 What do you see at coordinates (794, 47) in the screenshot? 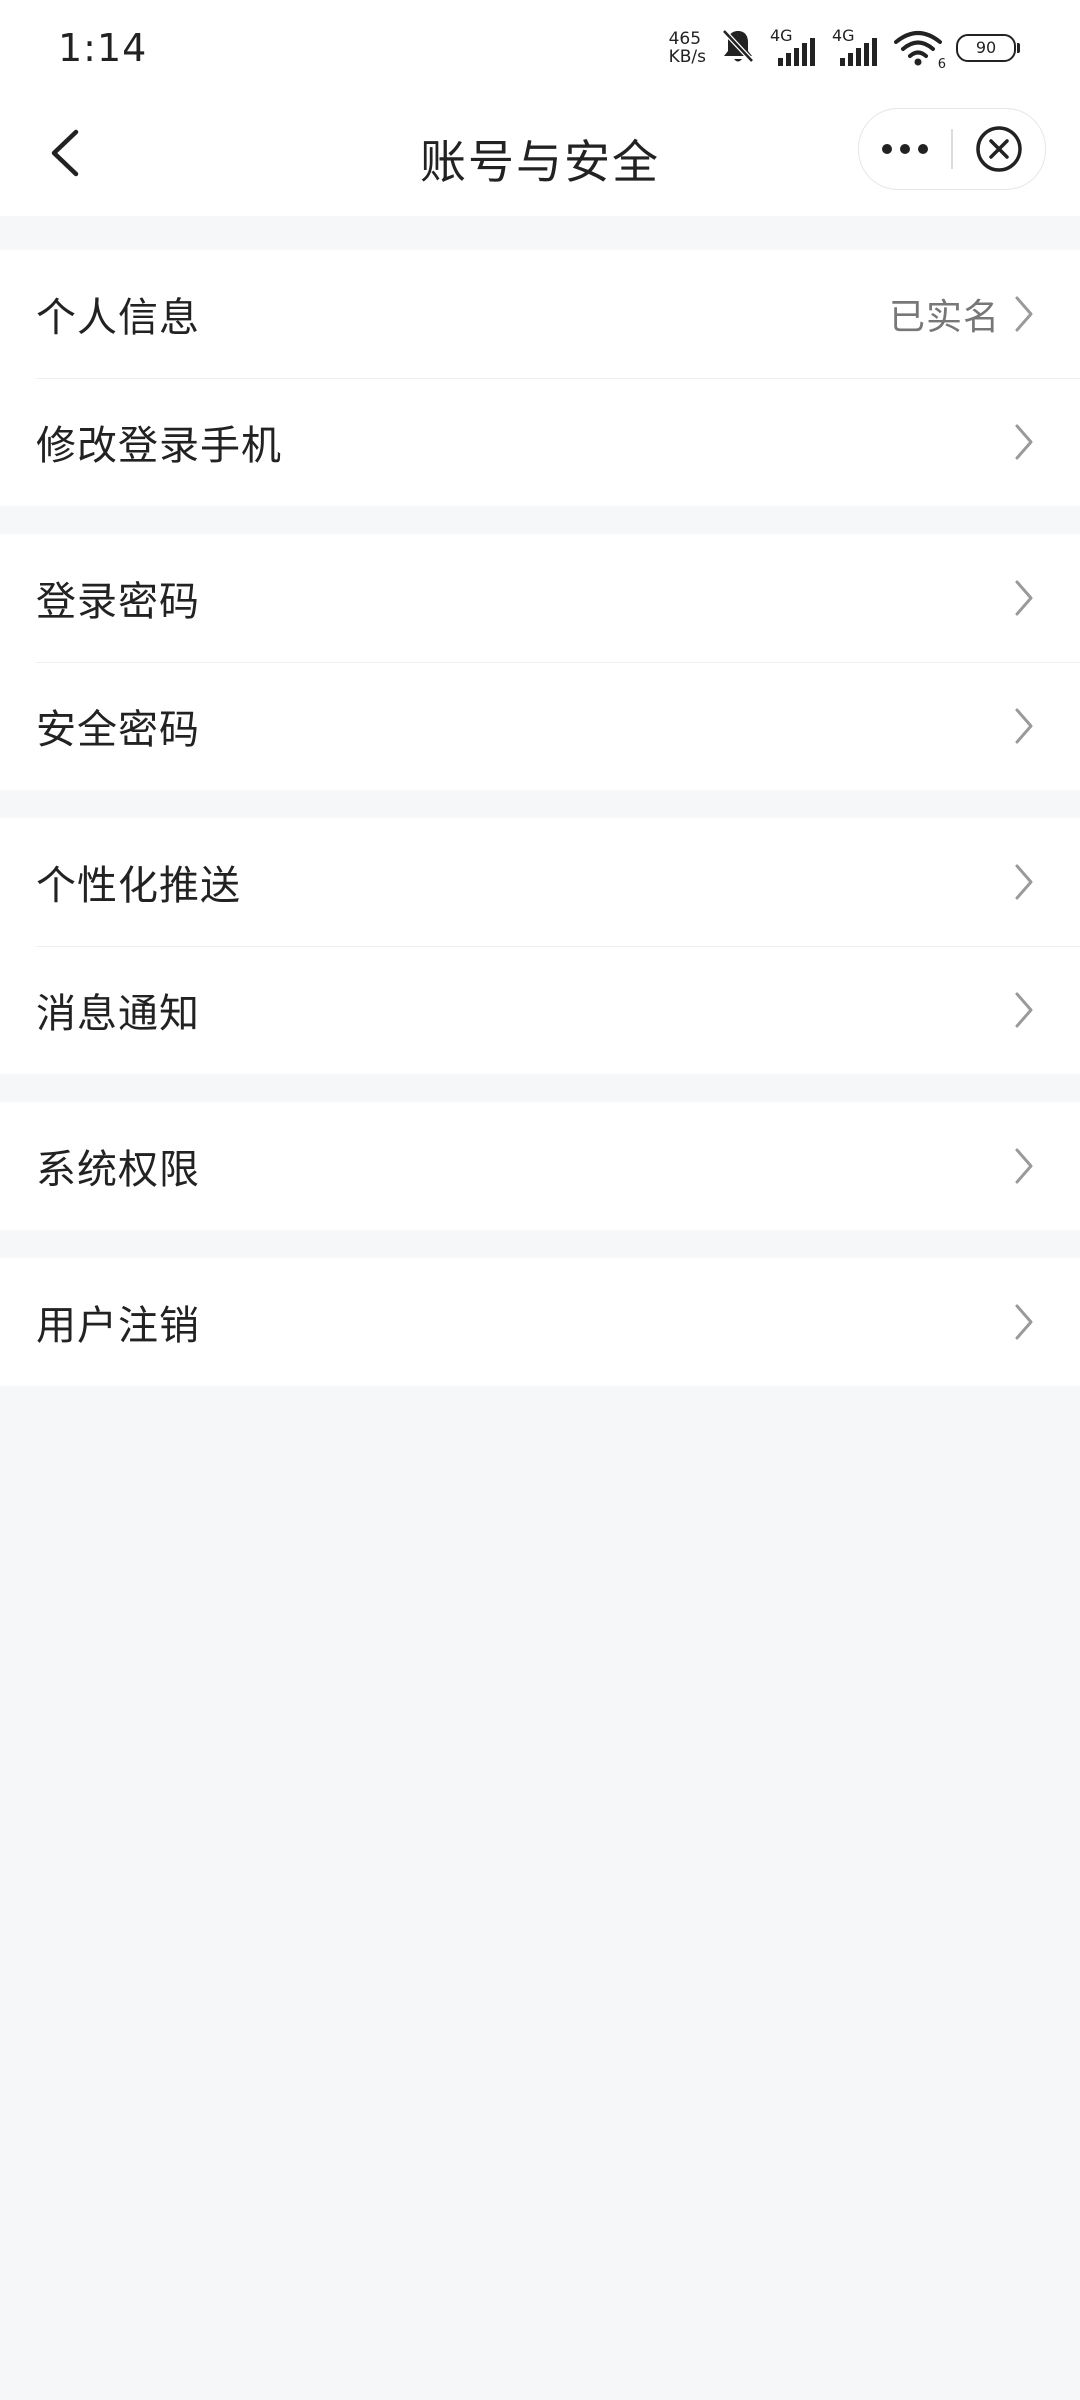
I see `cellular-signal-sim1: 4G` at bounding box center [794, 47].